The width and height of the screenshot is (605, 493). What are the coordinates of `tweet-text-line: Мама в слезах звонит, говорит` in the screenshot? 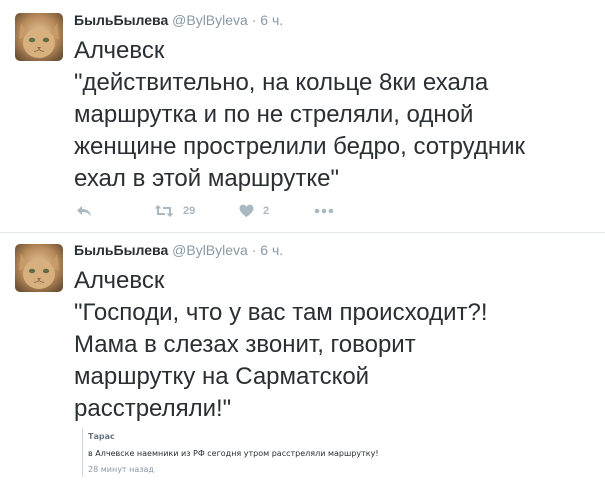 It's located at (245, 344).